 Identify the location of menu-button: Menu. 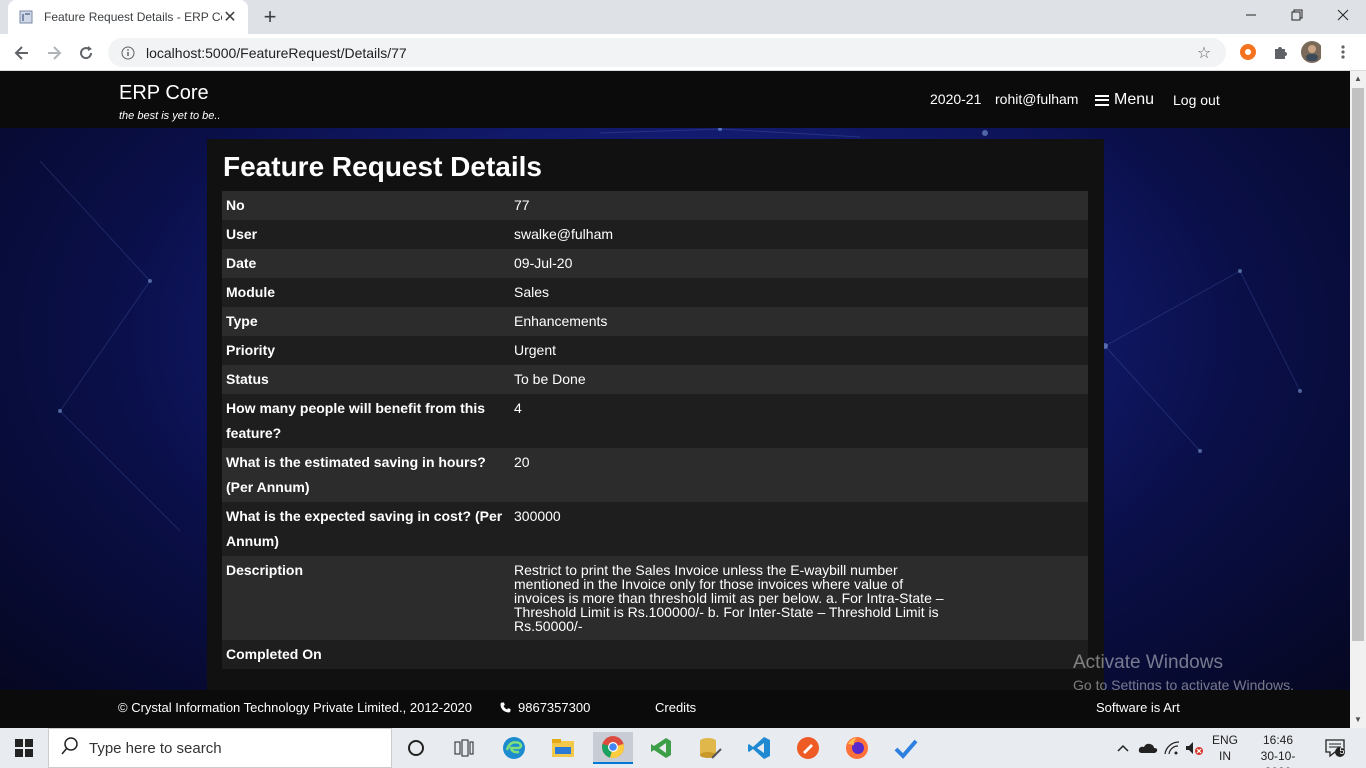
(1124, 100).